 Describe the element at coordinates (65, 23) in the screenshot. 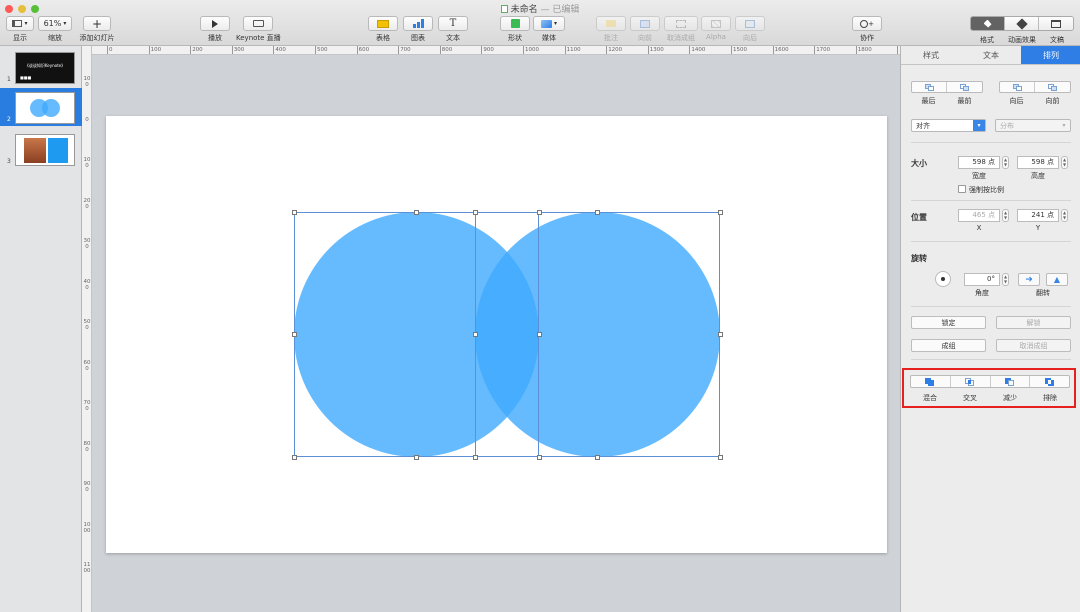

I see `chevron-down-icon: ▾` at that location.